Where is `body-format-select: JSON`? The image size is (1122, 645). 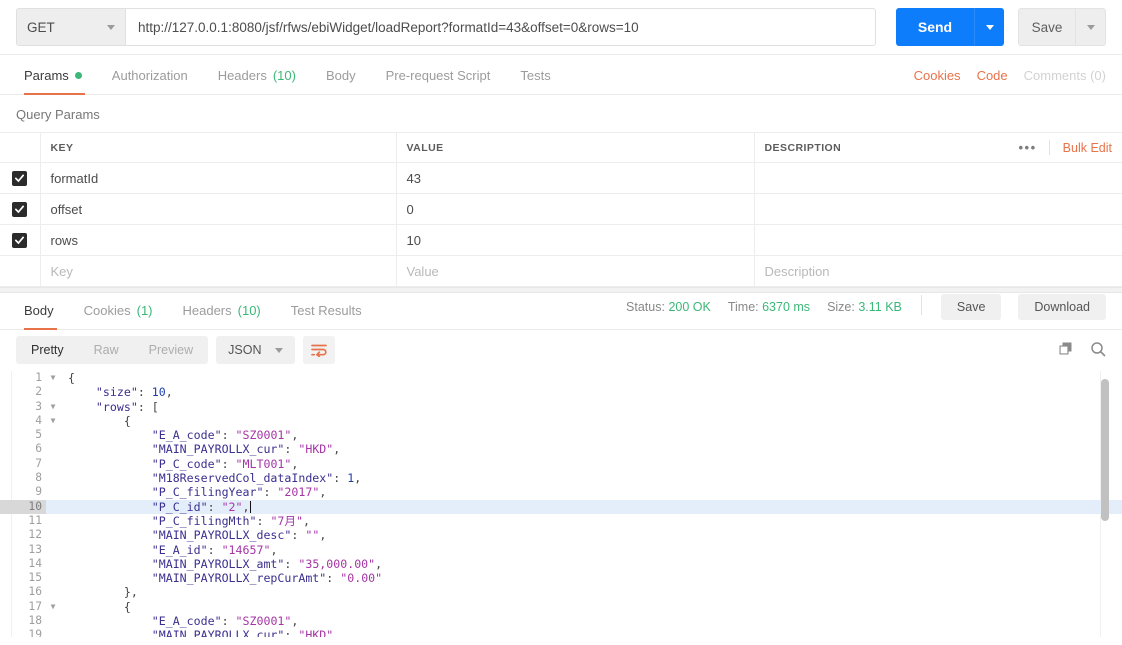 body-format-select: JSON is located at coordinates (256, 350).